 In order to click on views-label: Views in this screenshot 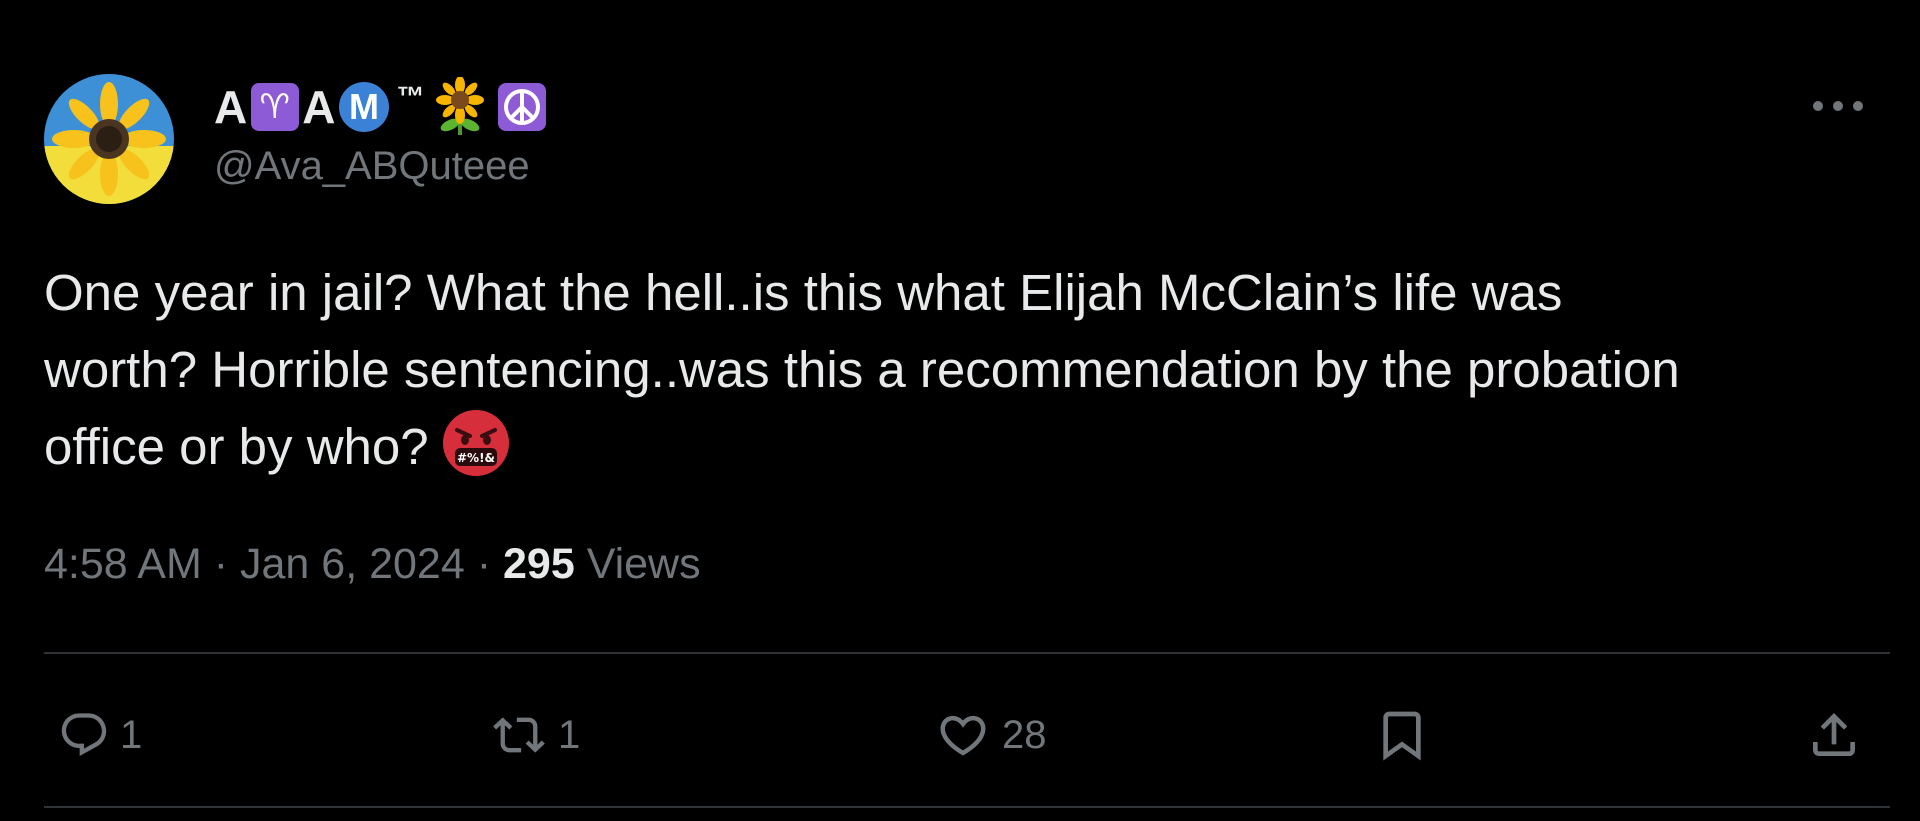, I will do `click(643, 564)`.